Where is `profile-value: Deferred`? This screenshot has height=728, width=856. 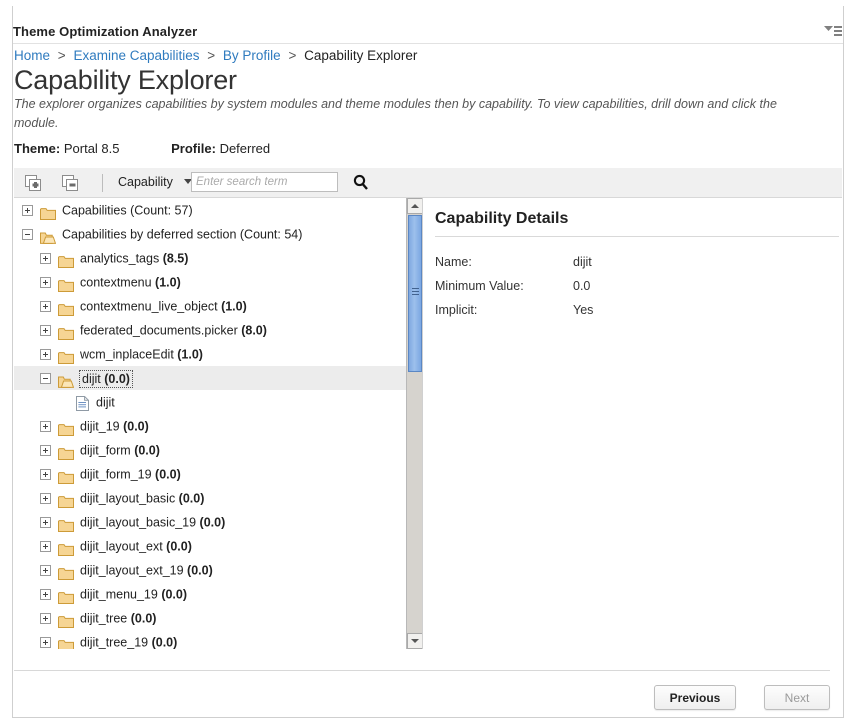
profile-value: Deferred is located at coordinates (245, 148).